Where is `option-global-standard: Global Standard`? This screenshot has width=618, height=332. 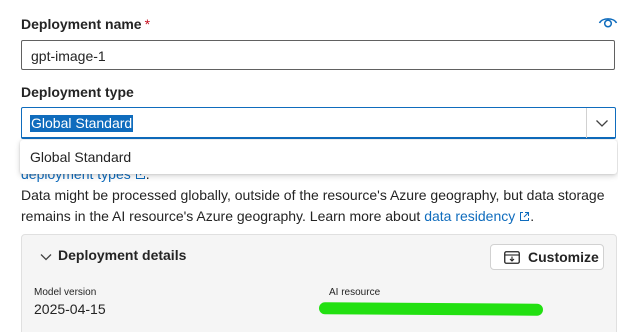 option-global-standard: Global Standard is located at coordinates (80, 157).